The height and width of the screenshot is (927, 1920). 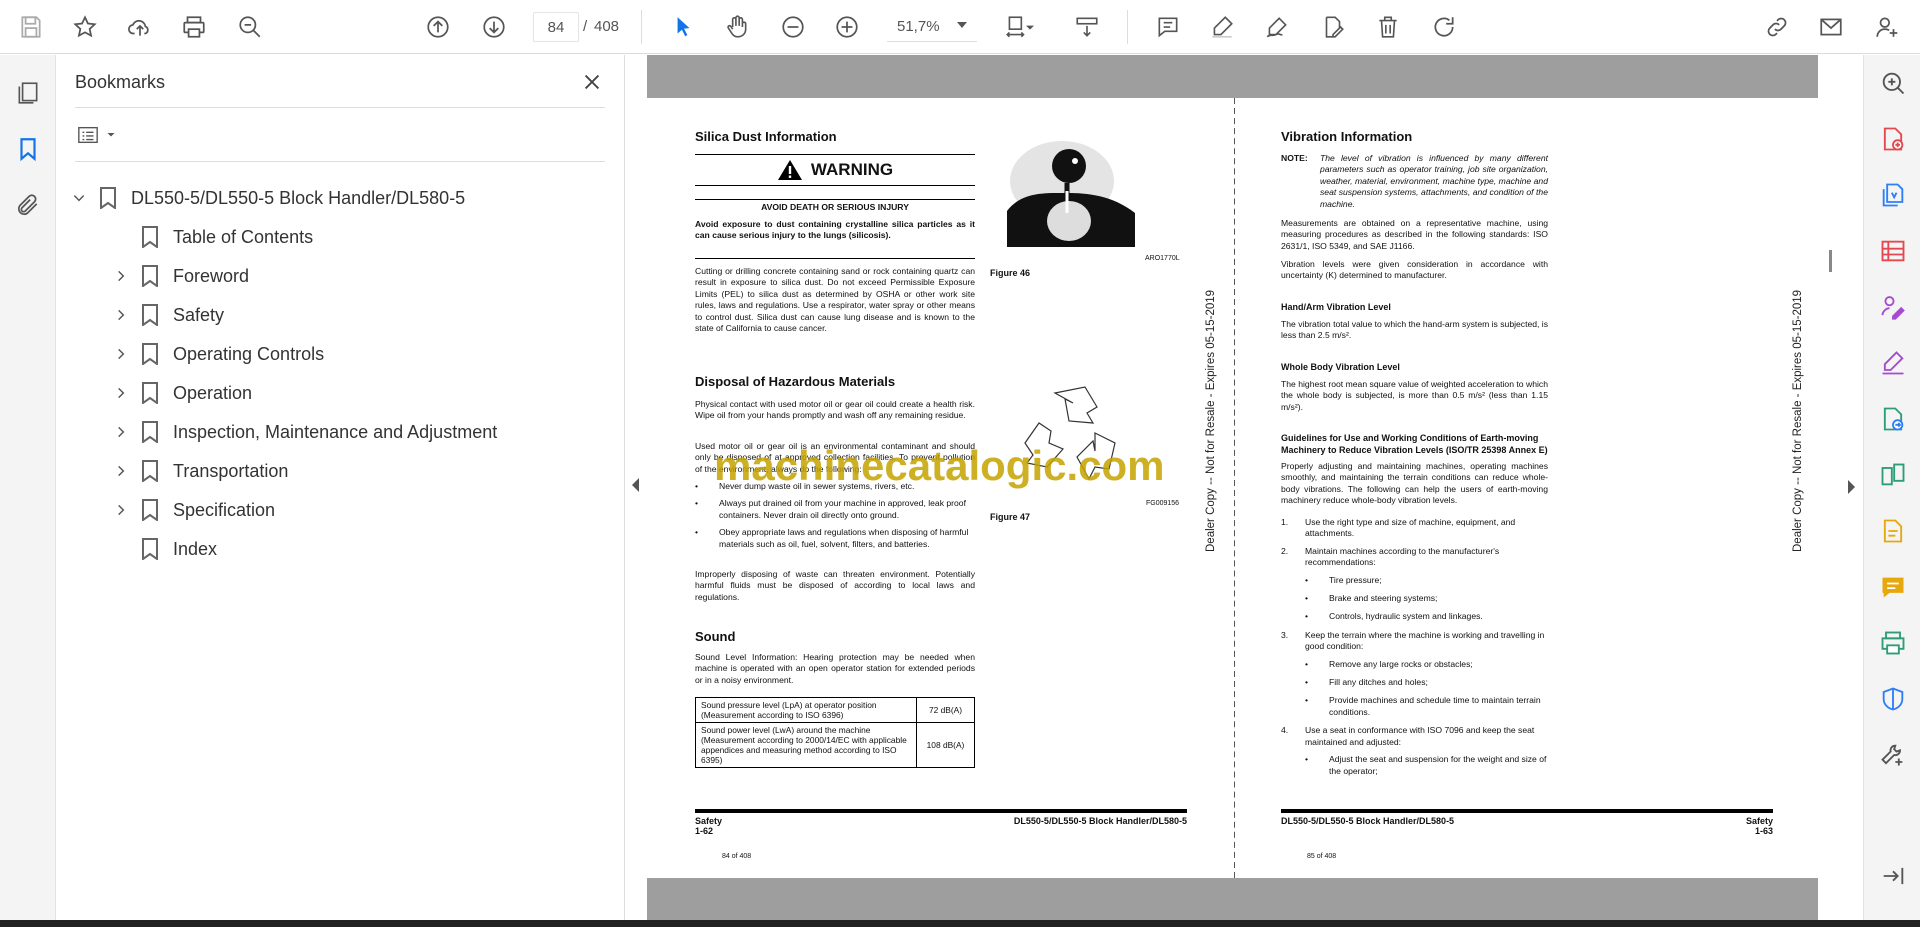 I want to click on comment-panel-icon, so click(x=1893, y=587).